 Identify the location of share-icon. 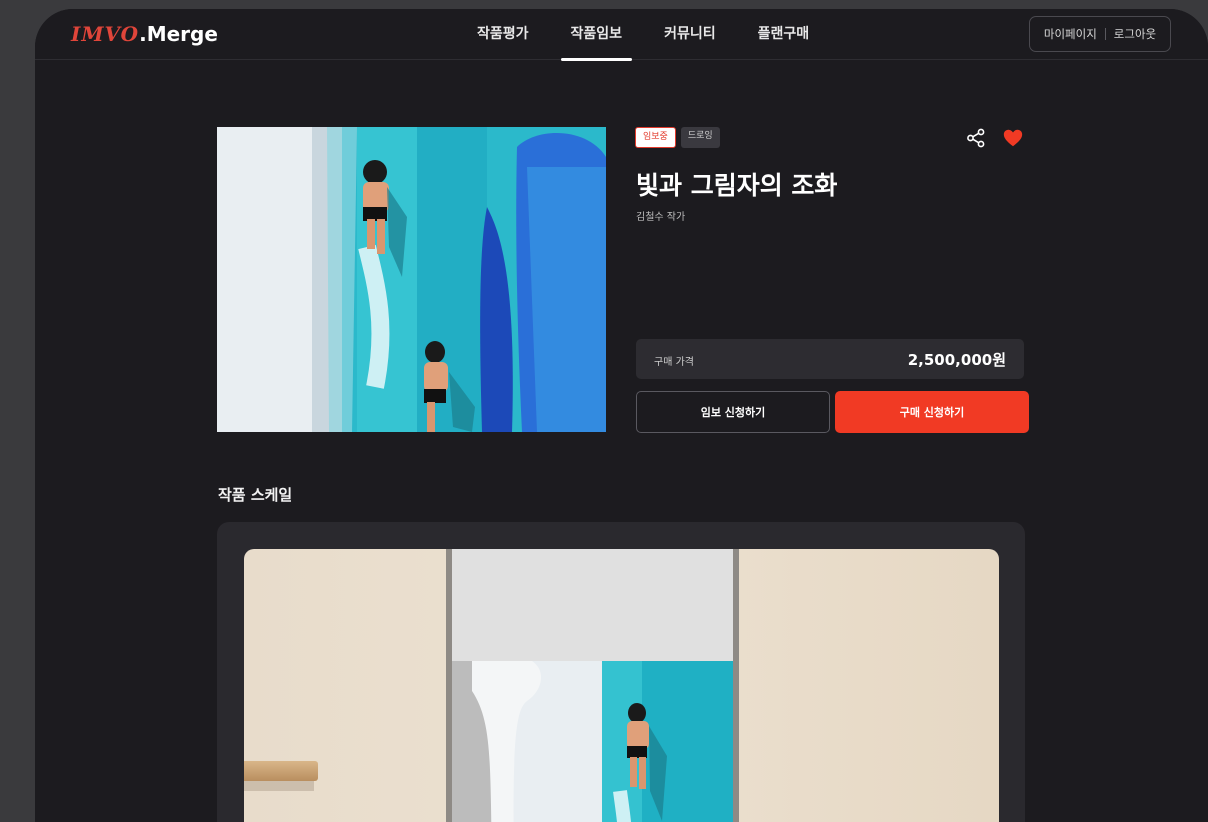
(976, 138).